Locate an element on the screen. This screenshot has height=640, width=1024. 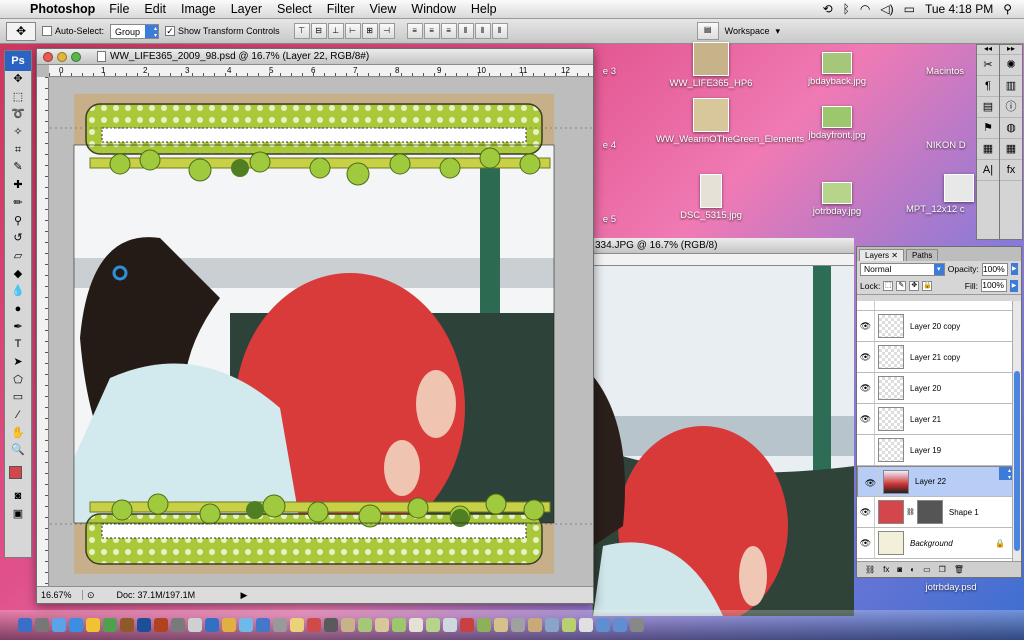
bridge-dock-icon is located at coordinates (161, 625).